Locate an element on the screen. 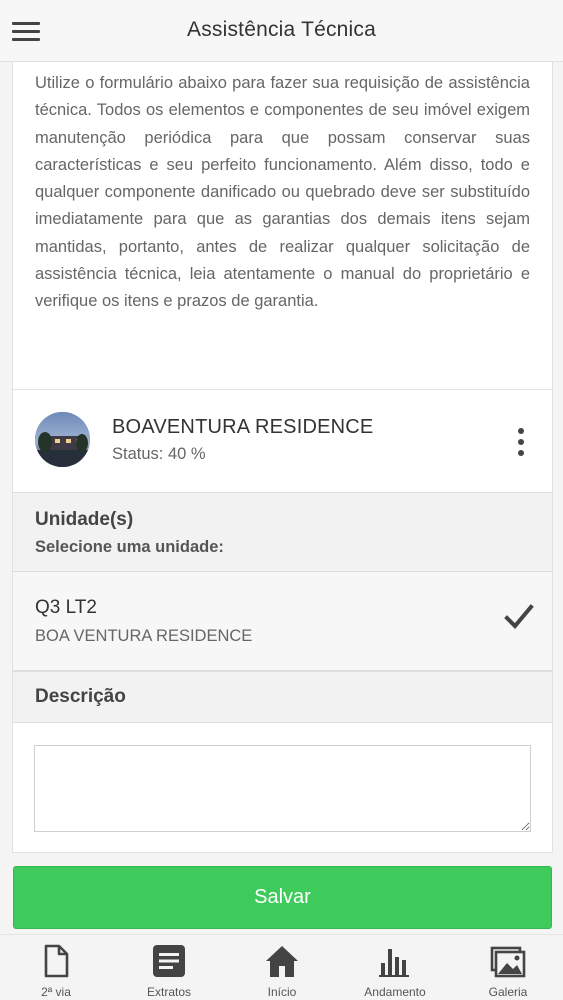 Image resolution: width=563 pixels, height=1000 pixels. nav-label: Galeria is located at coordinates (508, 992).